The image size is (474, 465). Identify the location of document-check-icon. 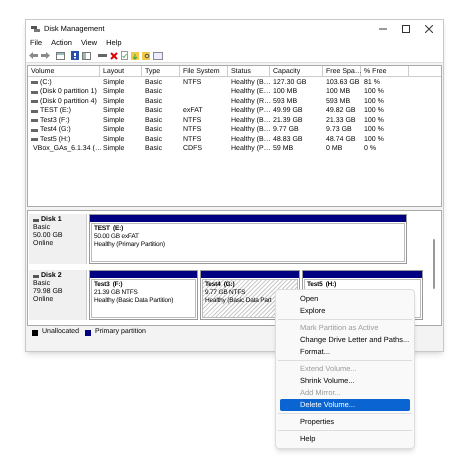
(124, 55).